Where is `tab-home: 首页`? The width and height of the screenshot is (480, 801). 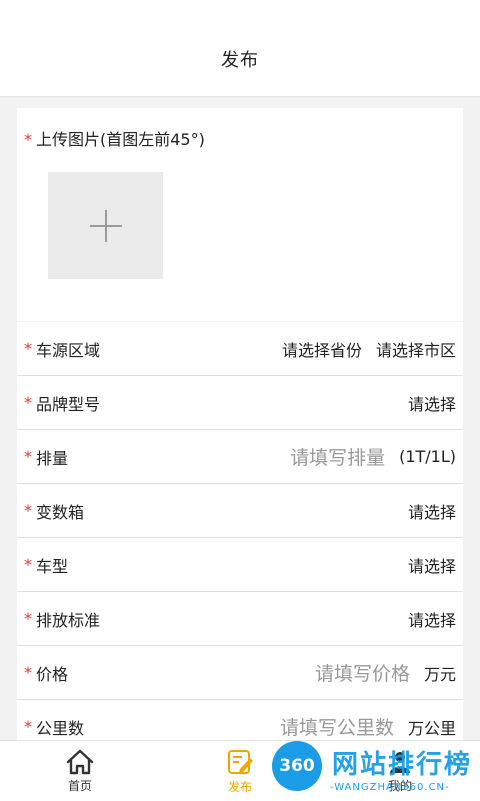
tab-home: 首页 is located at coordinates (80, 771).